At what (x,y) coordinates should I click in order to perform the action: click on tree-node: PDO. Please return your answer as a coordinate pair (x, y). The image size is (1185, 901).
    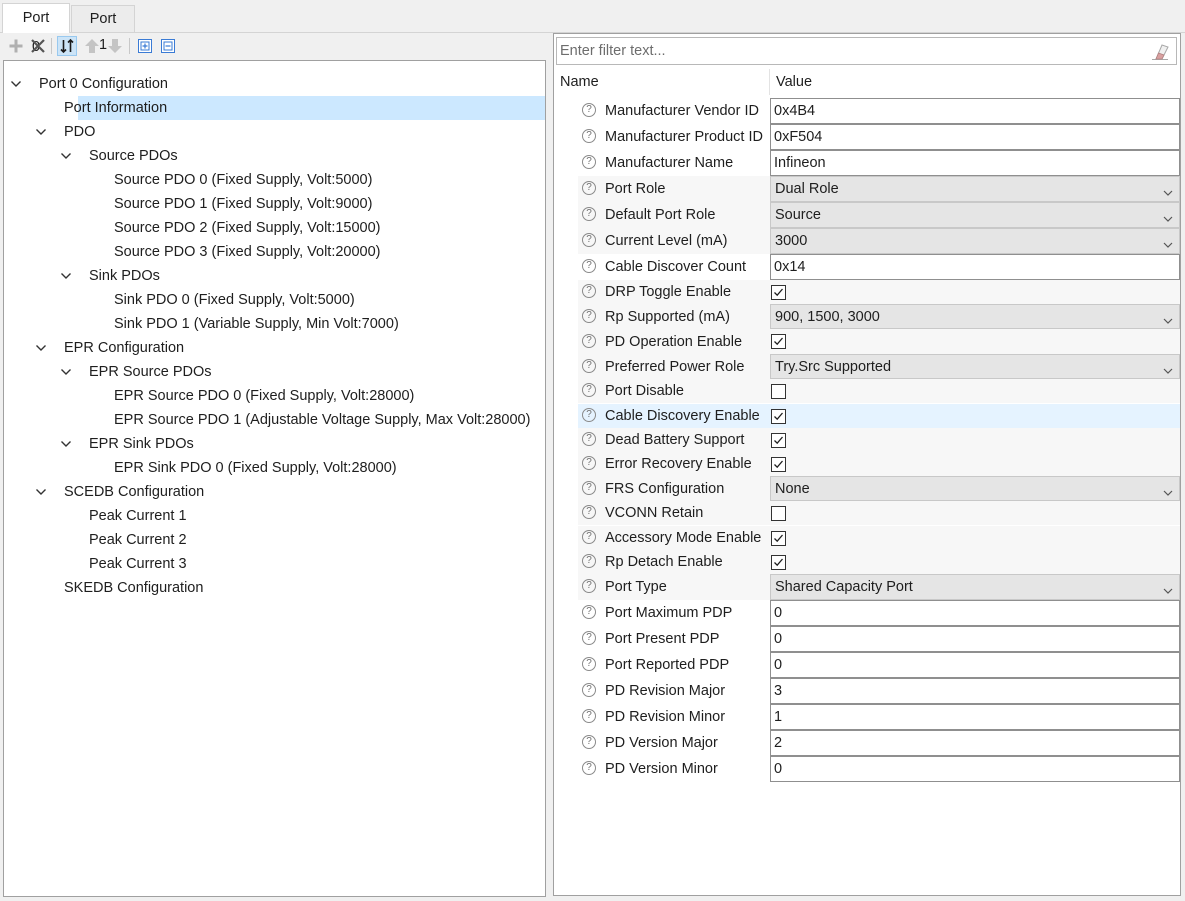
    Looking at the image, I should click on (79, 132).